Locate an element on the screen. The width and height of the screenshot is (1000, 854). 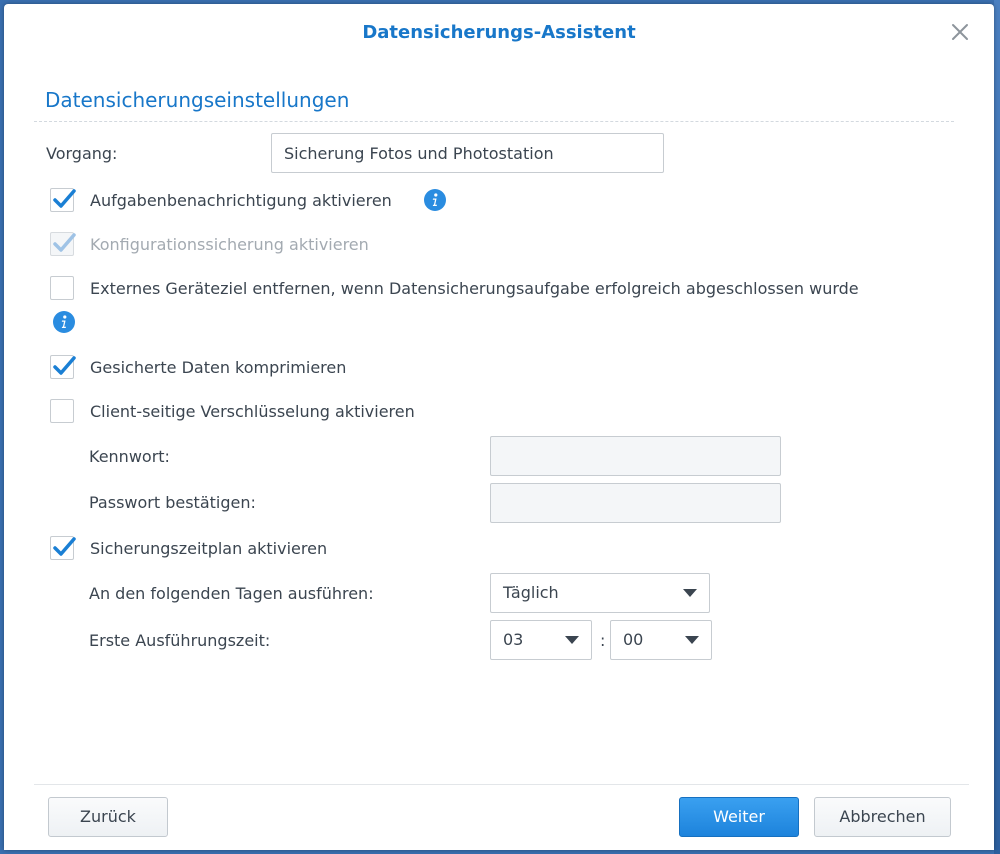
schedule-checkbox is located at coordinates (63, 548).